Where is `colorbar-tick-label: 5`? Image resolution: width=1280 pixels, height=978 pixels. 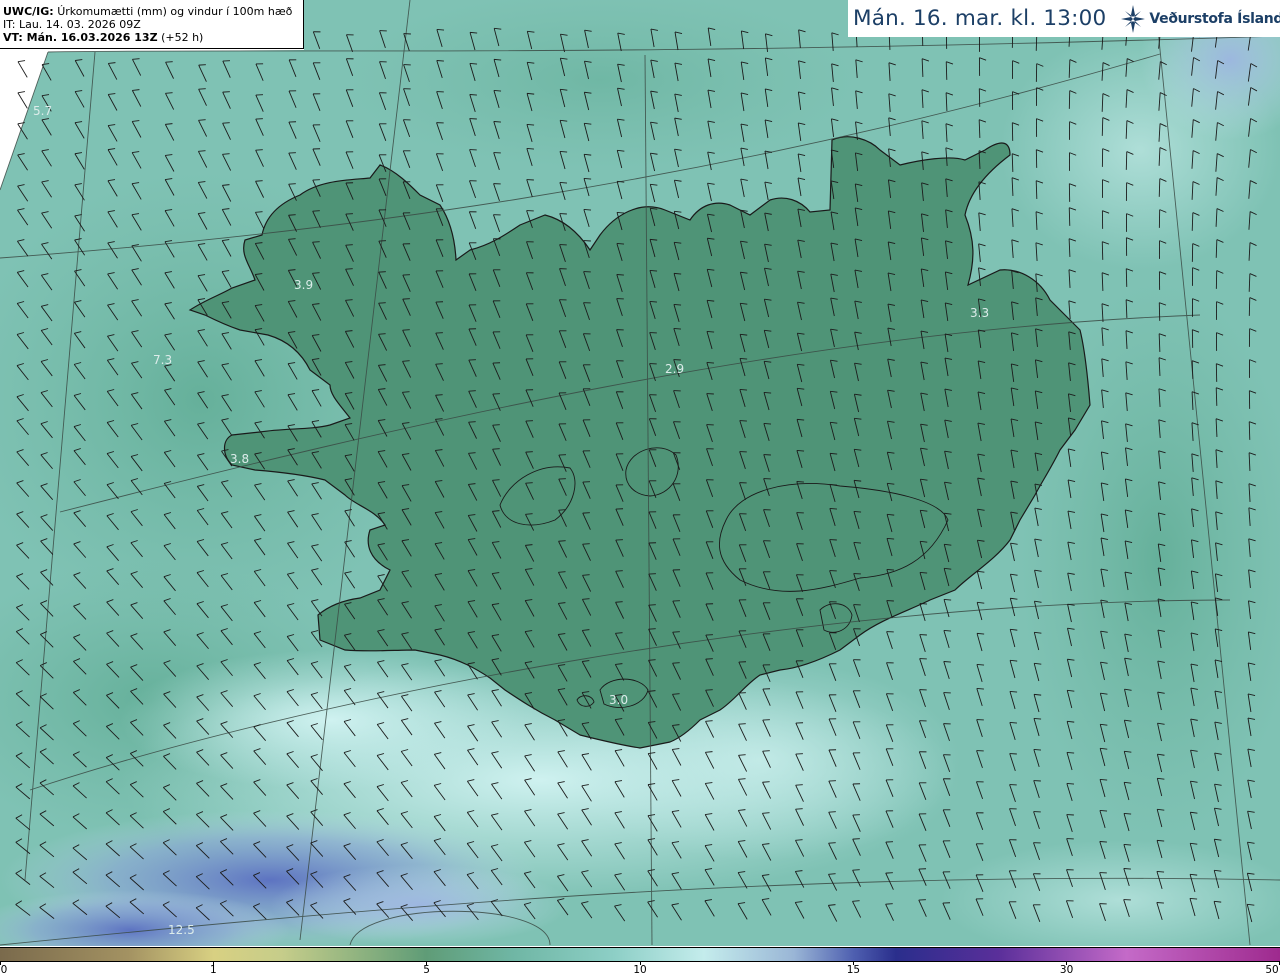
colorbar-tick-label: 5 is located at coordinates (426, 970).